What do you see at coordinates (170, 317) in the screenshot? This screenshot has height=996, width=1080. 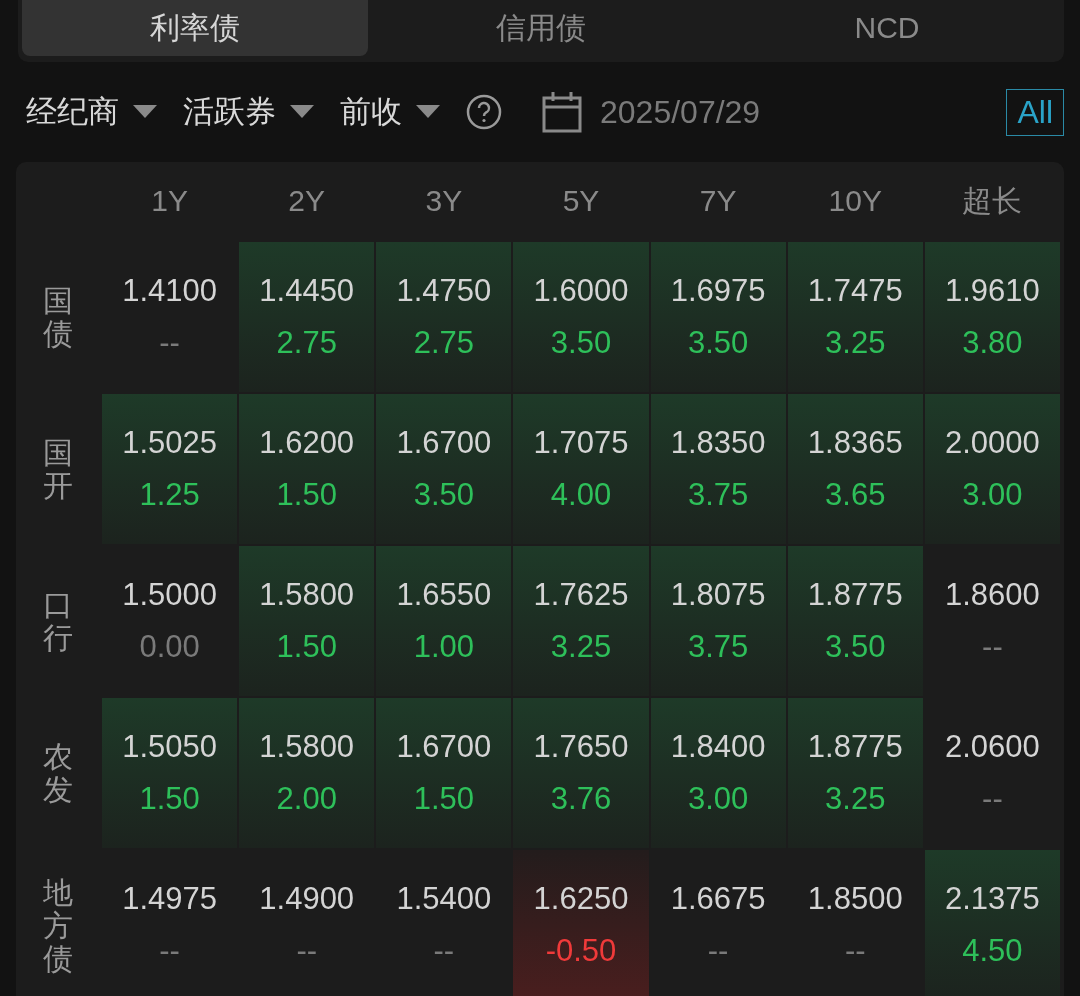 I see `yield-cell: 1.4100 --` at bounding box center [170, 317].